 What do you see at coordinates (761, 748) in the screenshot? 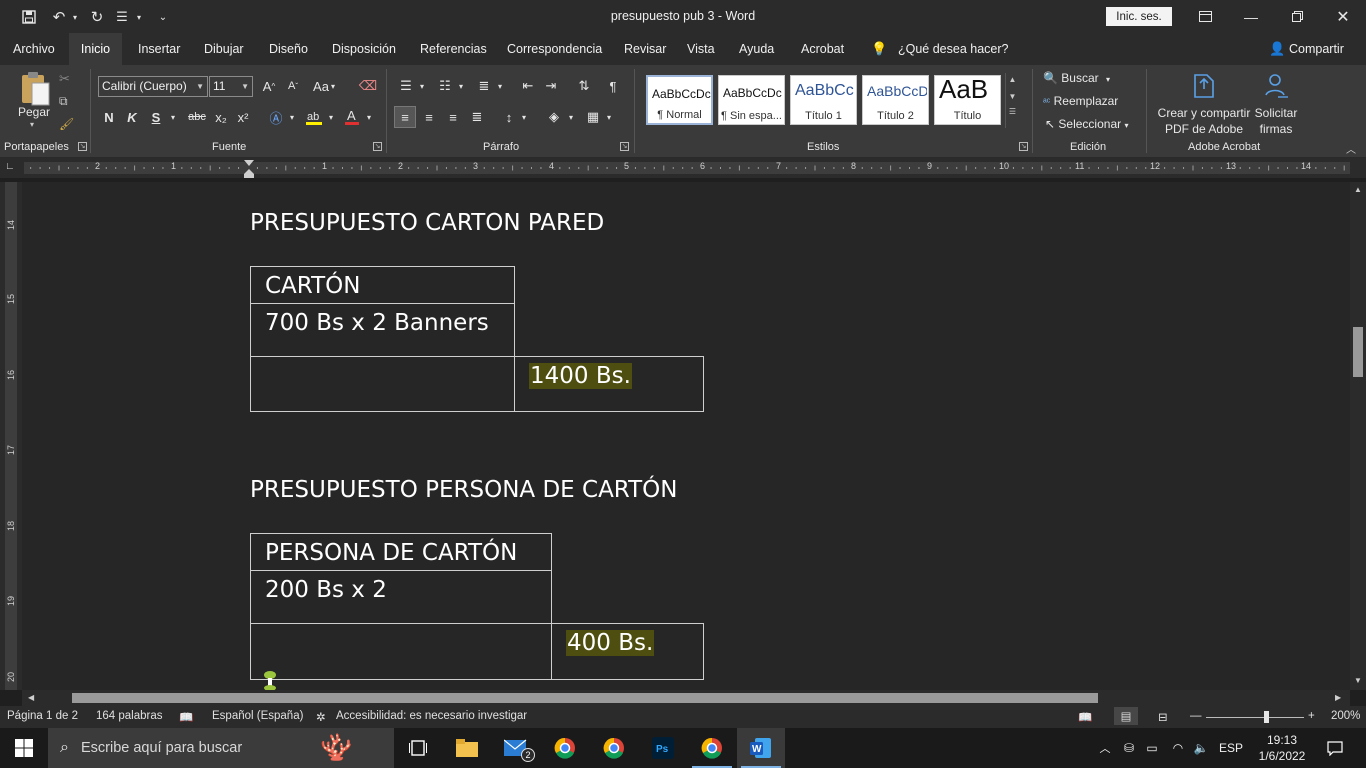
I see `word-icon: W` at bounding box center [761, 748].